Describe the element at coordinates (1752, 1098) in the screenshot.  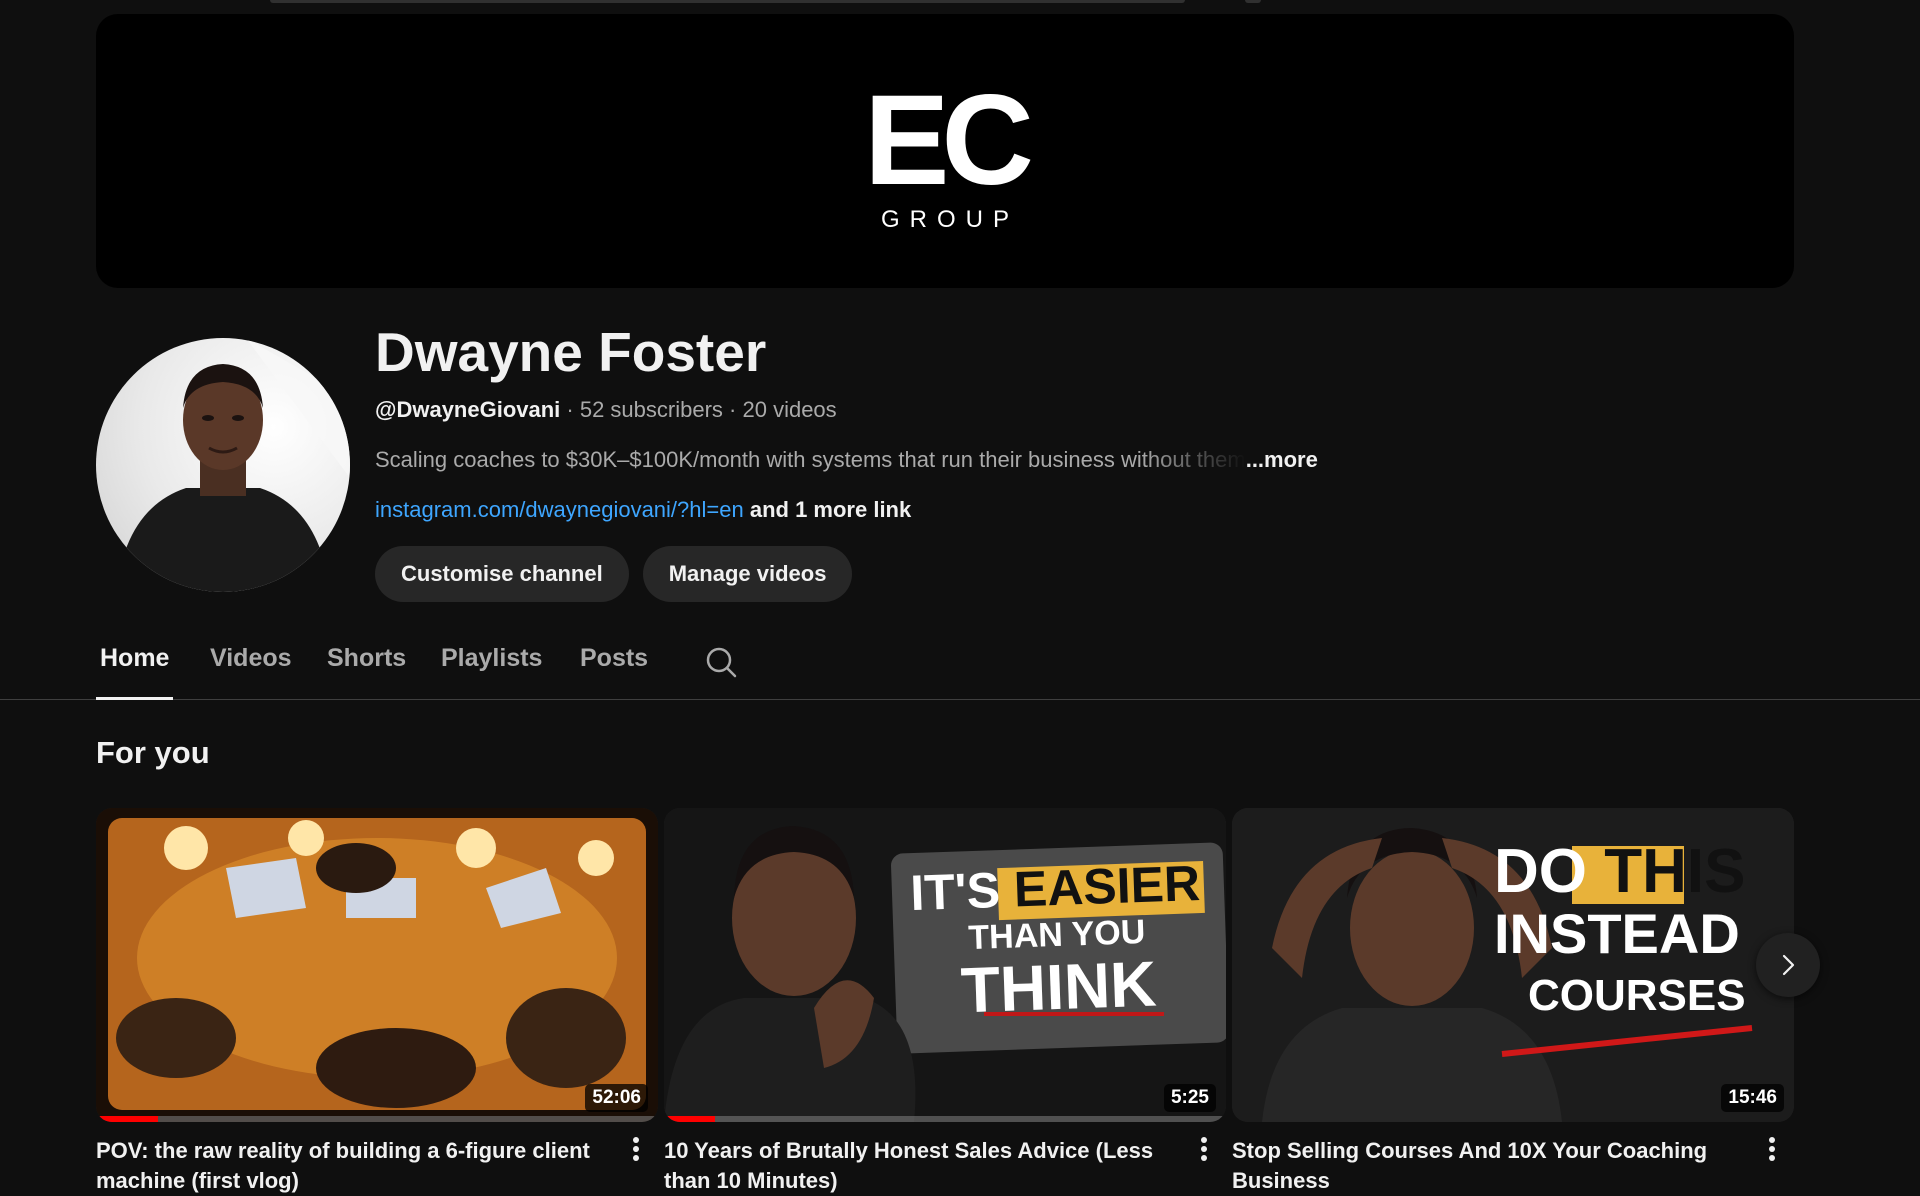
I see `video-duration: 15:46` at that location.